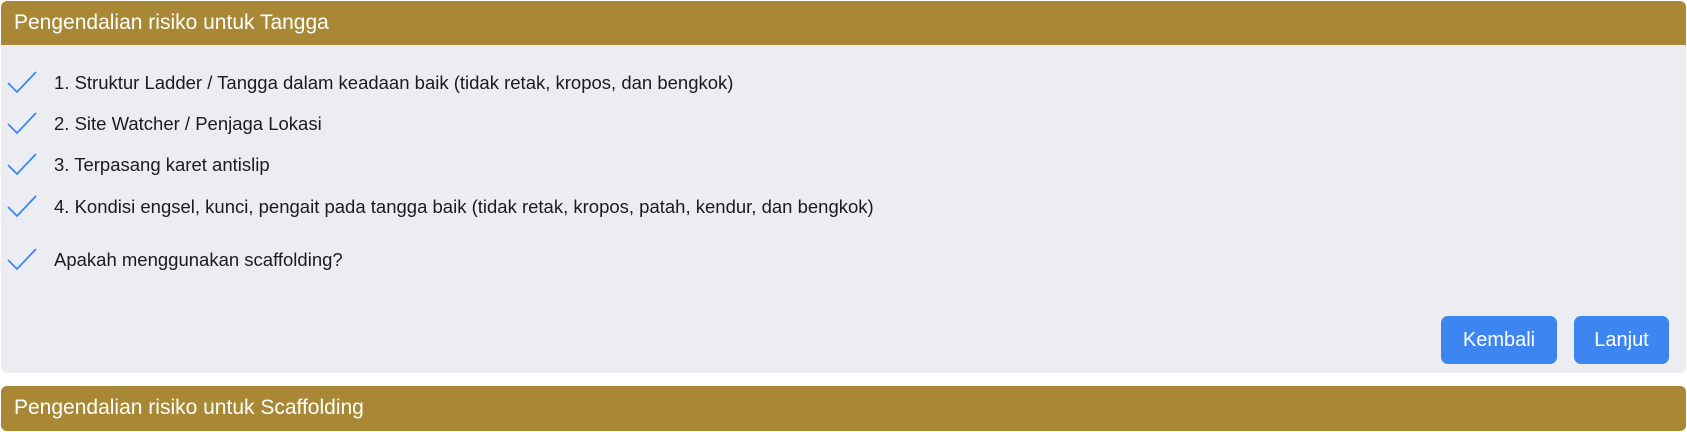  I want to click on question-label: Apakah menggunakan scaffolding?, so click(198, 259).